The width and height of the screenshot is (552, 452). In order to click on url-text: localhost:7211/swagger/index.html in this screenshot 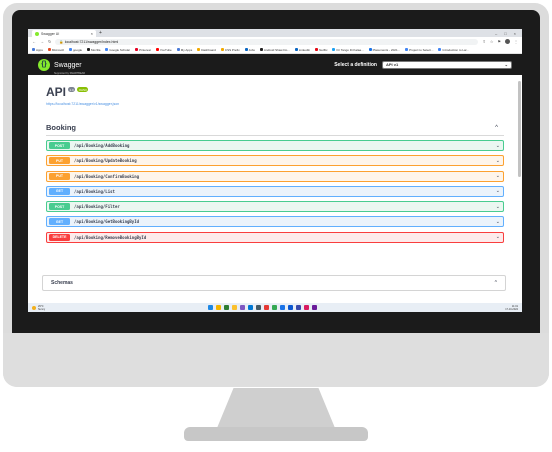, I will do `click(91, 41)`.